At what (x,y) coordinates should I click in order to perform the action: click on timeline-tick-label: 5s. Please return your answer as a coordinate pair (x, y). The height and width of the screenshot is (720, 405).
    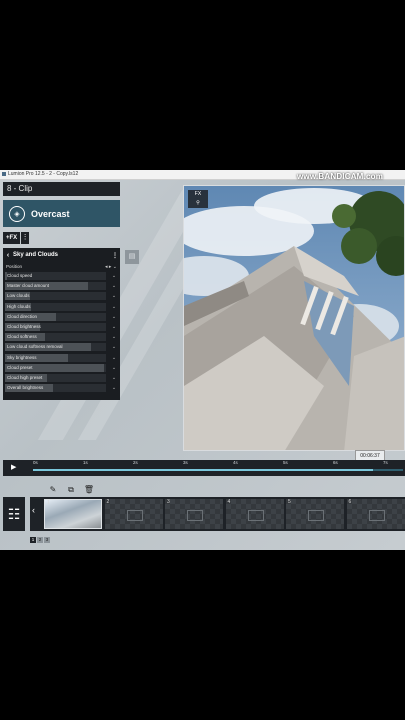
    Looking at the image, I should click on (285, 462).